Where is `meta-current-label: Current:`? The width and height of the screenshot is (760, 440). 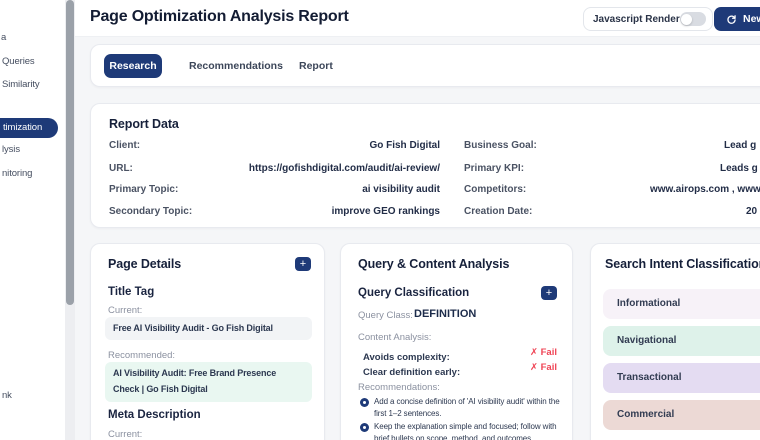 meta-current-label: Current: is located at coordinates (125, 434).